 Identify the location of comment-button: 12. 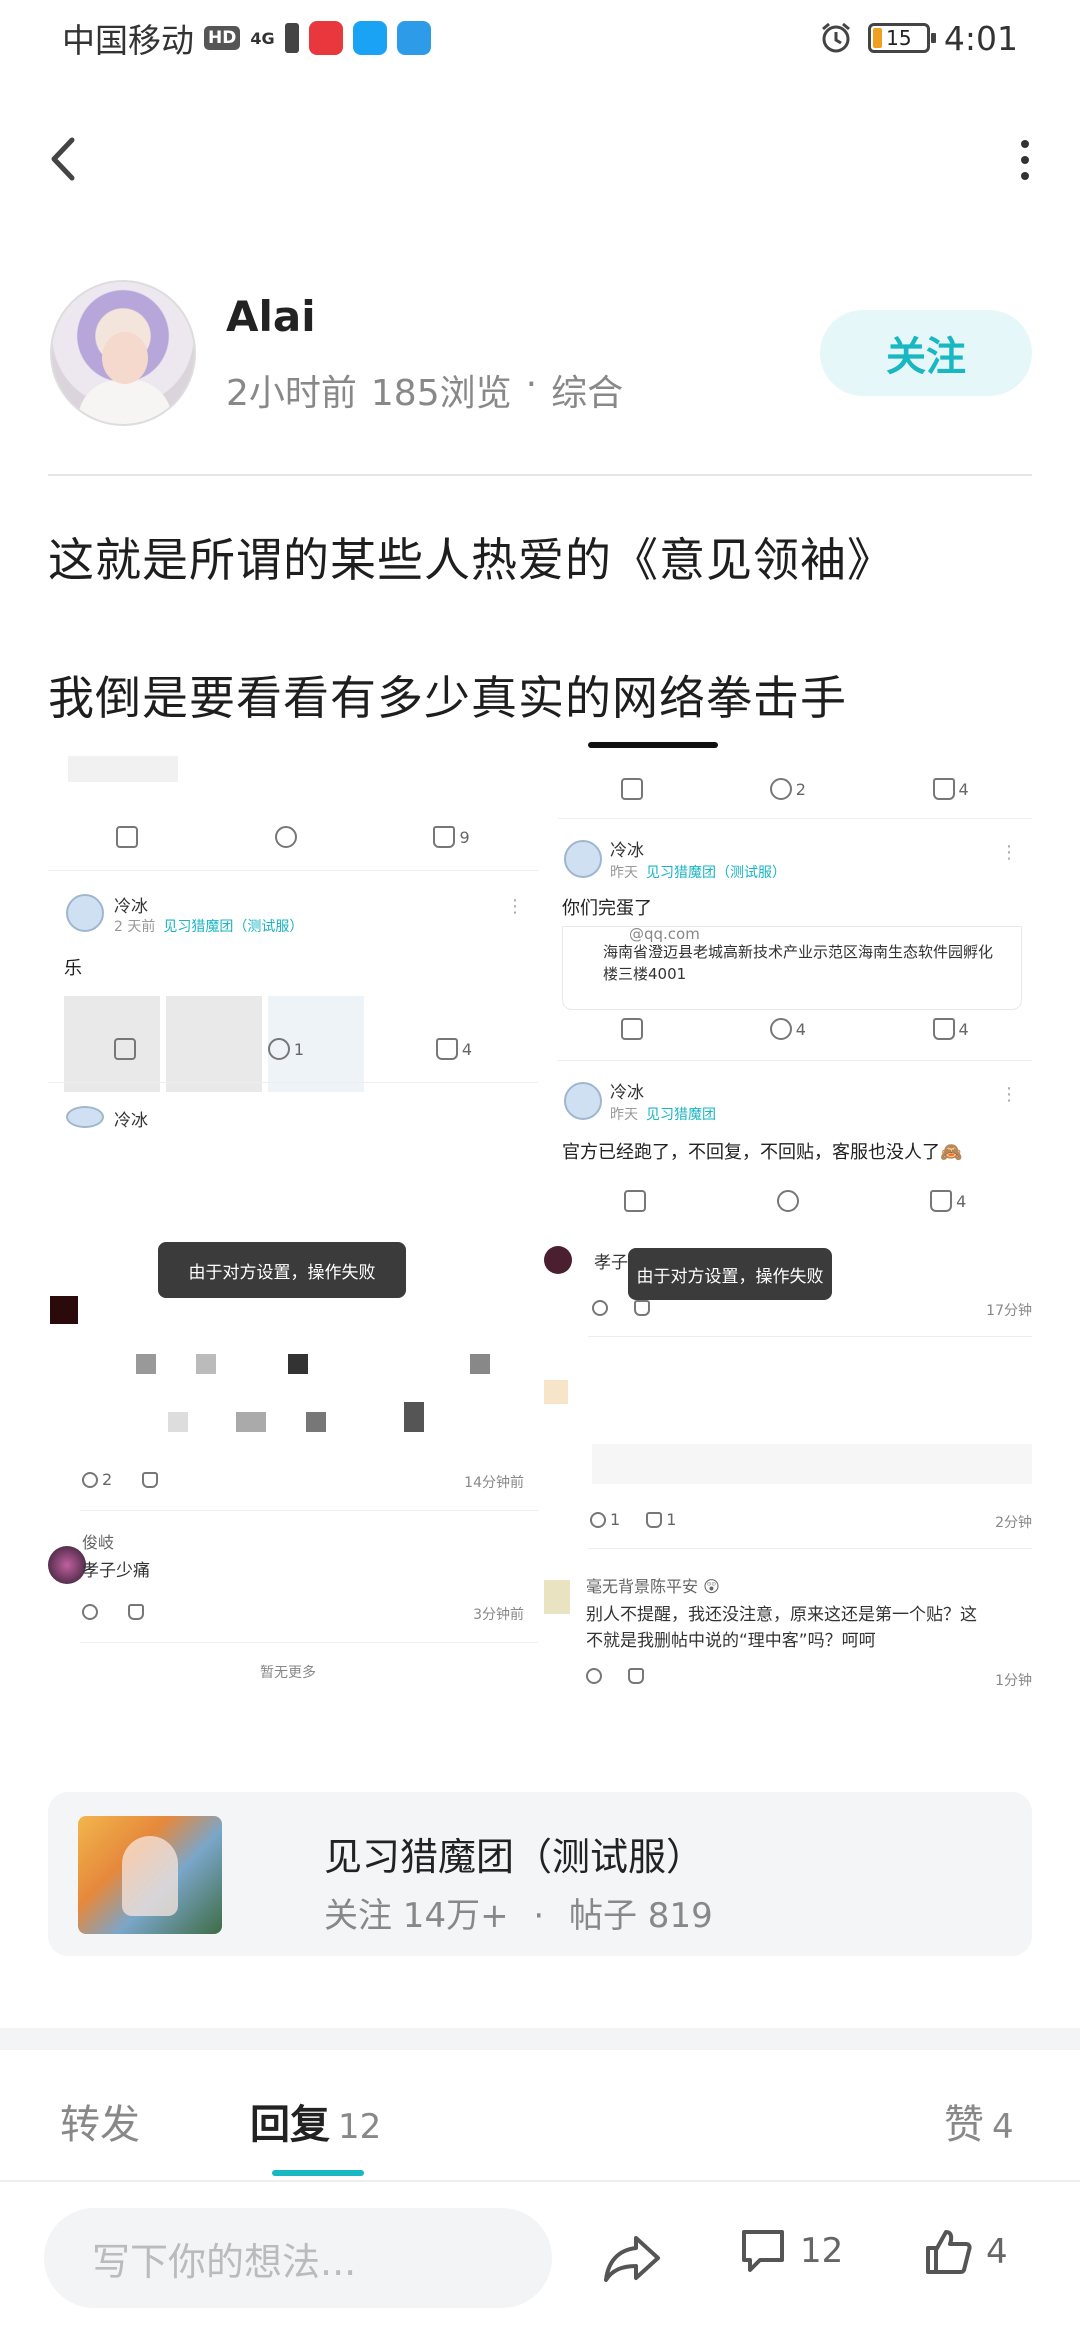
(790, 2251).